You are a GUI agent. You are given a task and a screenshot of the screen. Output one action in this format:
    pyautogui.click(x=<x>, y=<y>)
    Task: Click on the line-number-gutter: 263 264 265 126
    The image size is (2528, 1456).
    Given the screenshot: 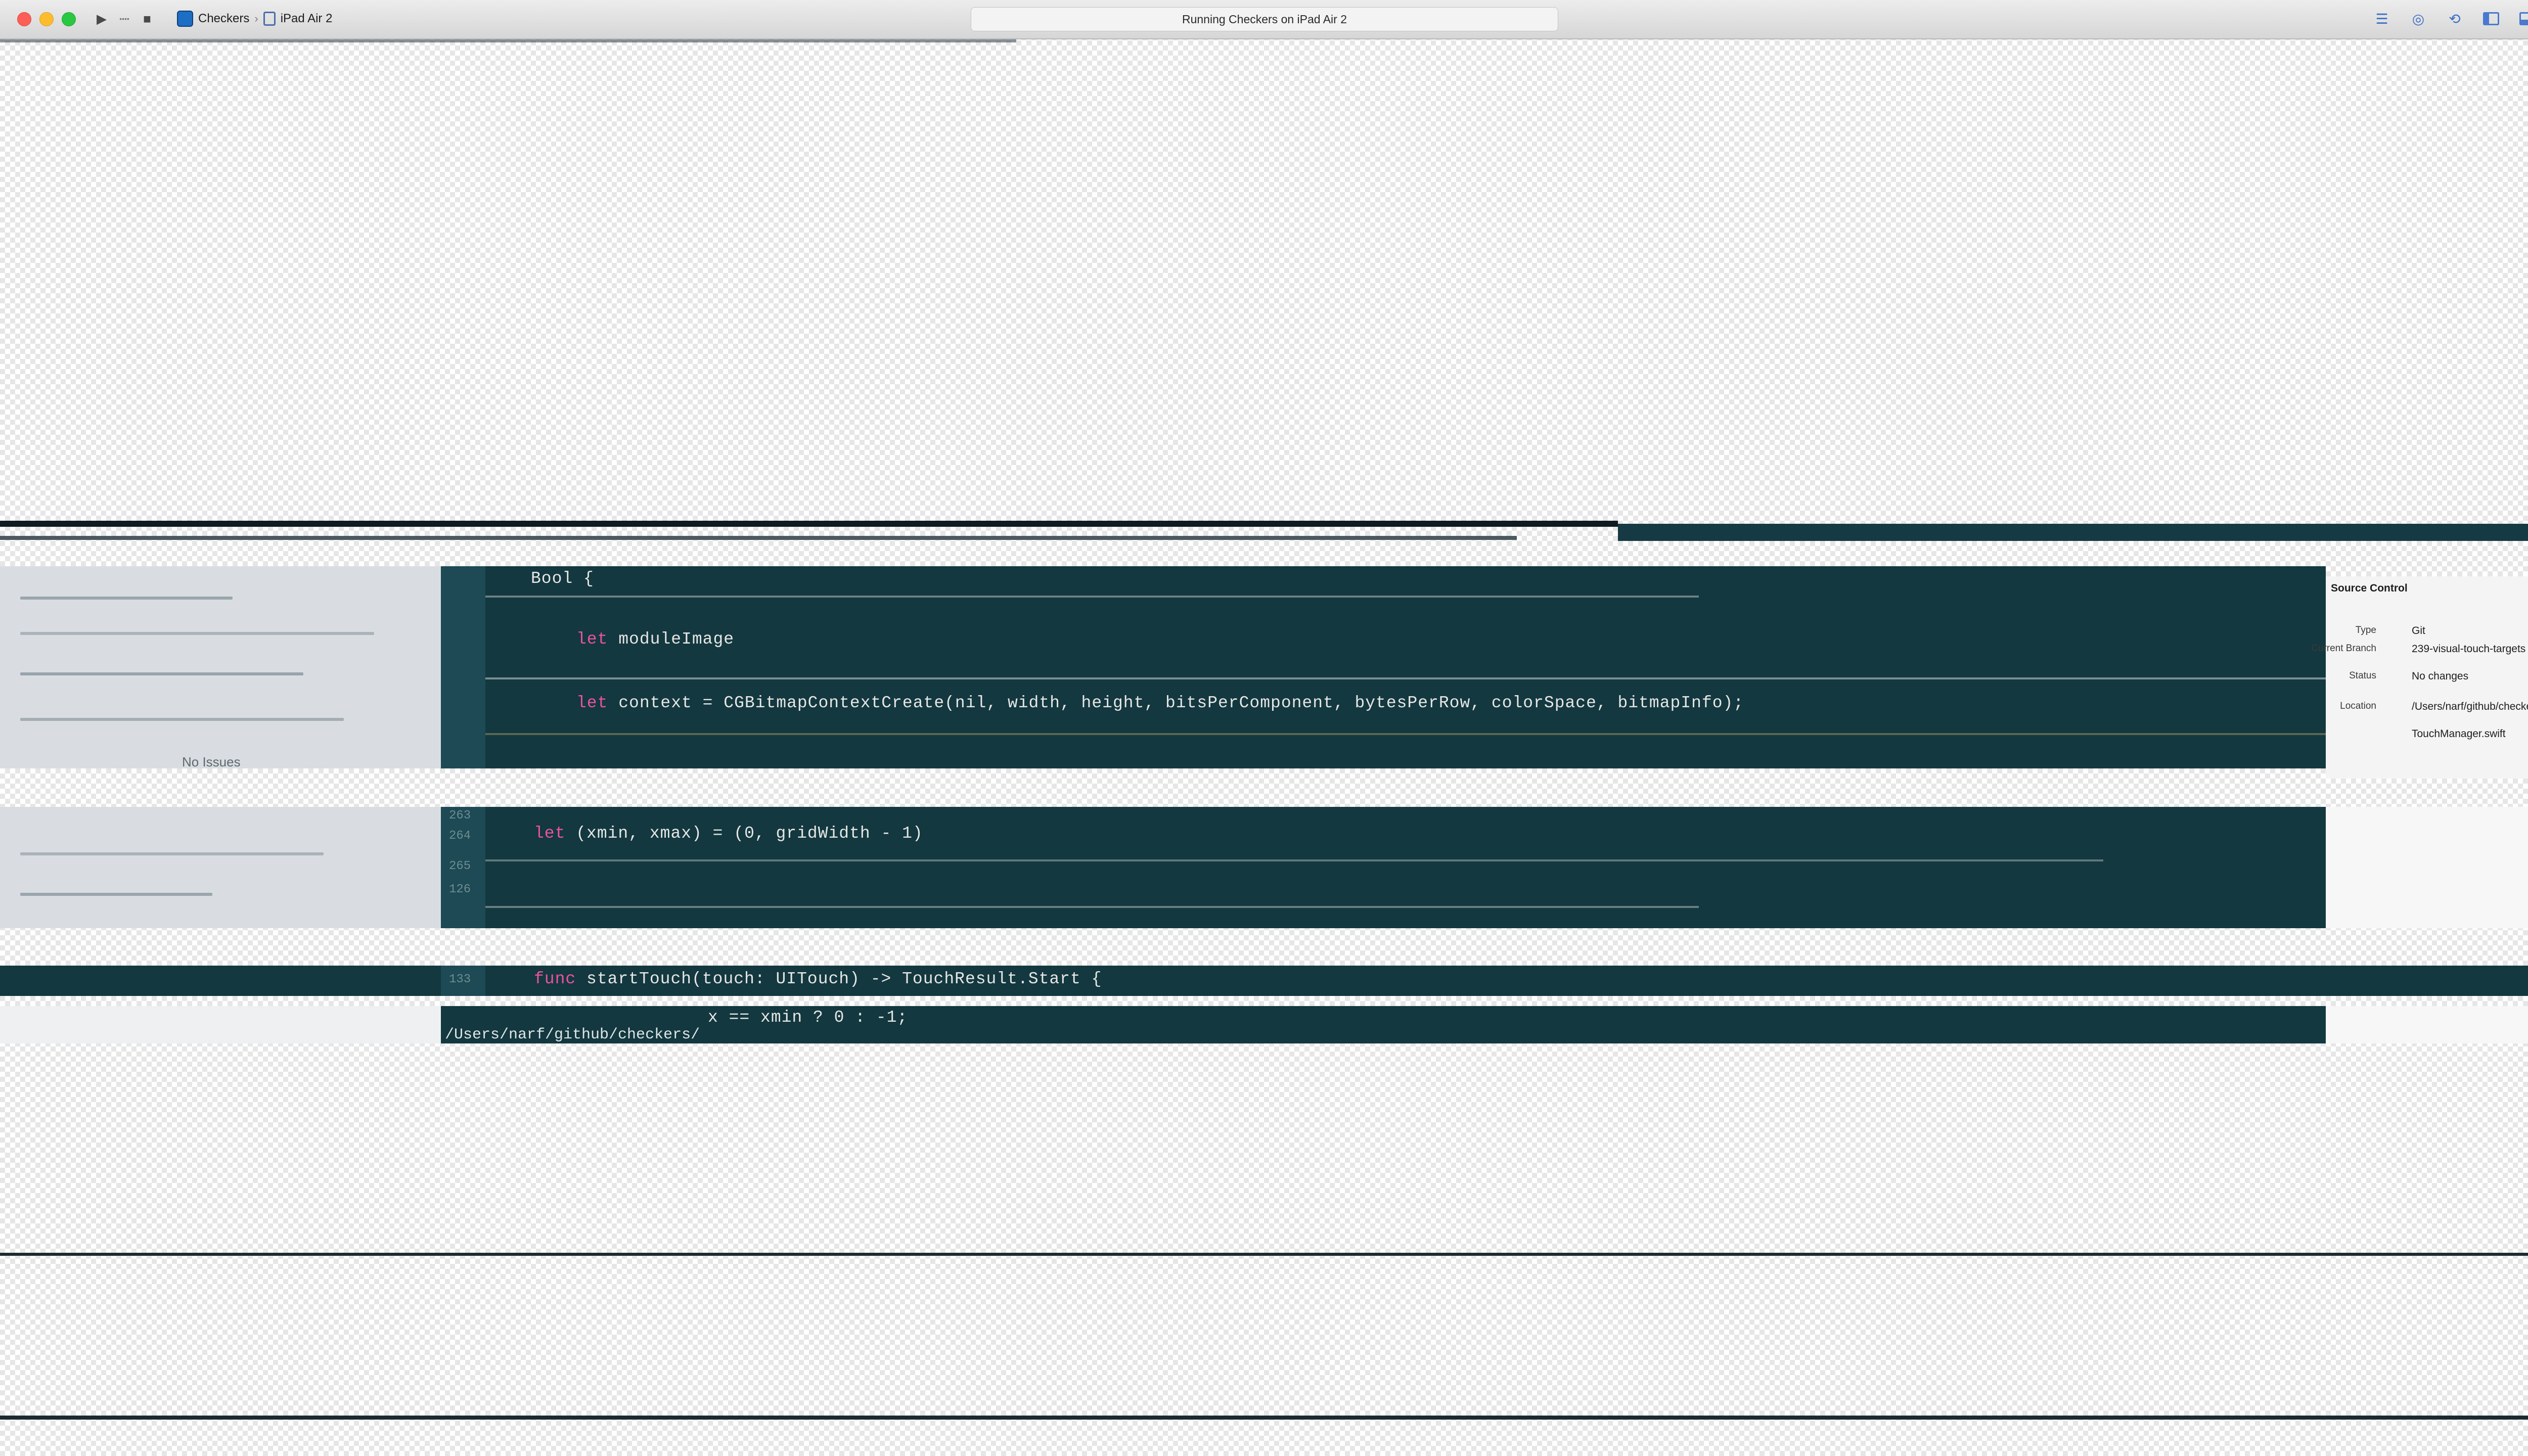 What is the action you would take?
    pyautogui.click(x=463, y=867)
    